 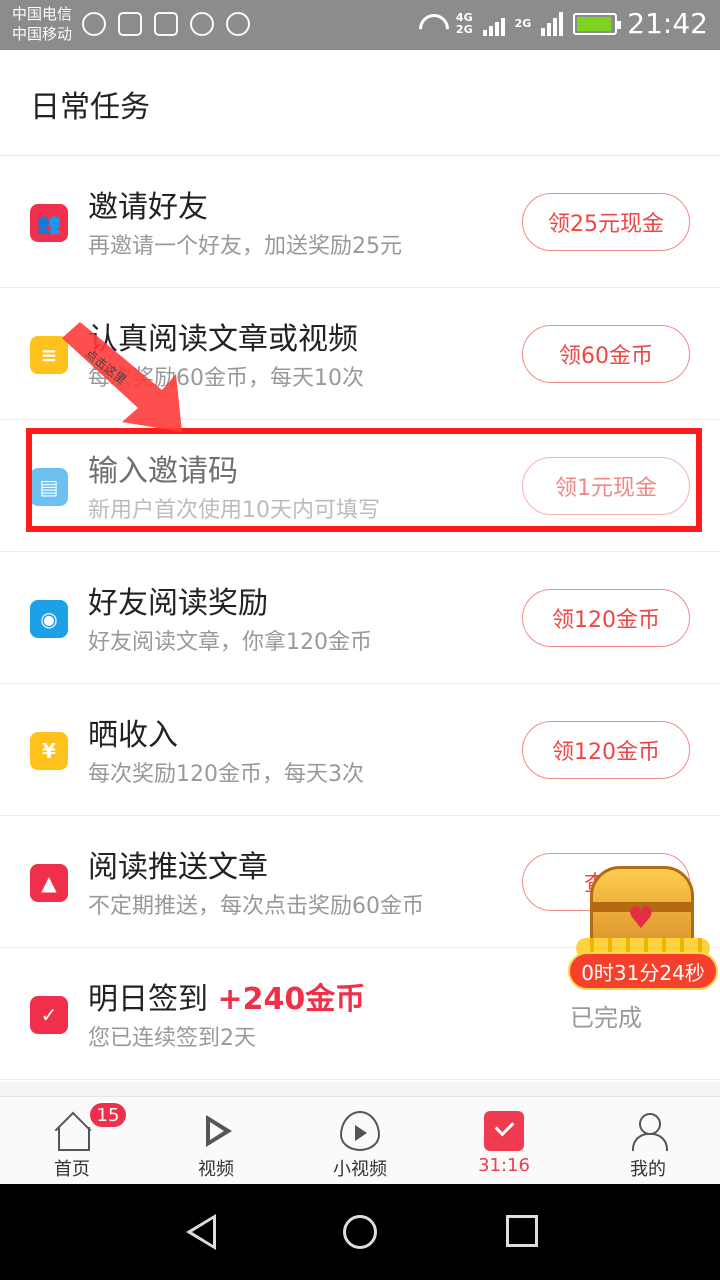 I want to click on task-row: ◉ 好友阅读奖励好友阅读文章，你拿120金币 领120金币, so click(x=360, y=618).